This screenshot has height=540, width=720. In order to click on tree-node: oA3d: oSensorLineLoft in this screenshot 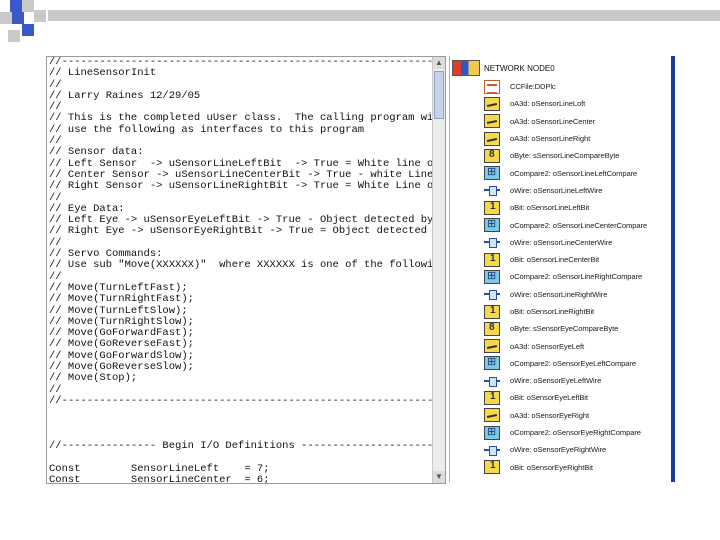, I will do `click(578, 103)`.